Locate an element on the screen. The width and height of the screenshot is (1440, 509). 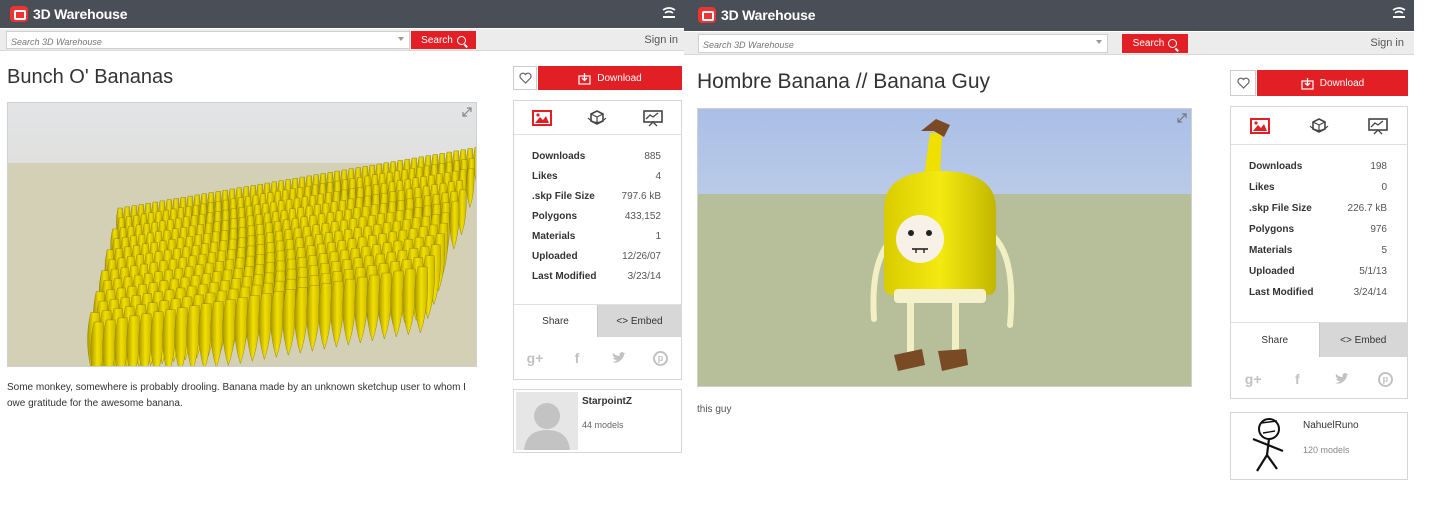
stat-label: Materials is located at coordinates (1271, 250).